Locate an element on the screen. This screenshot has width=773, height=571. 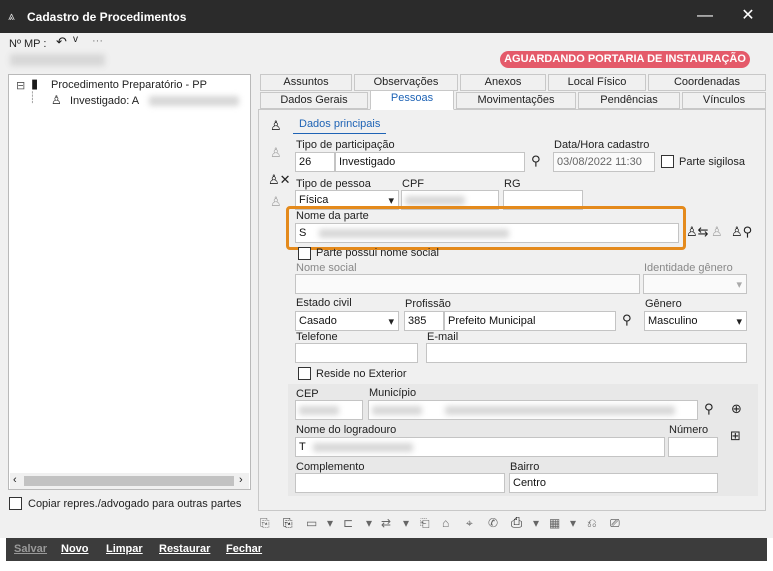
tree-root-label: Procedimento Preparatório - PP is located at coordinates (129, 85).